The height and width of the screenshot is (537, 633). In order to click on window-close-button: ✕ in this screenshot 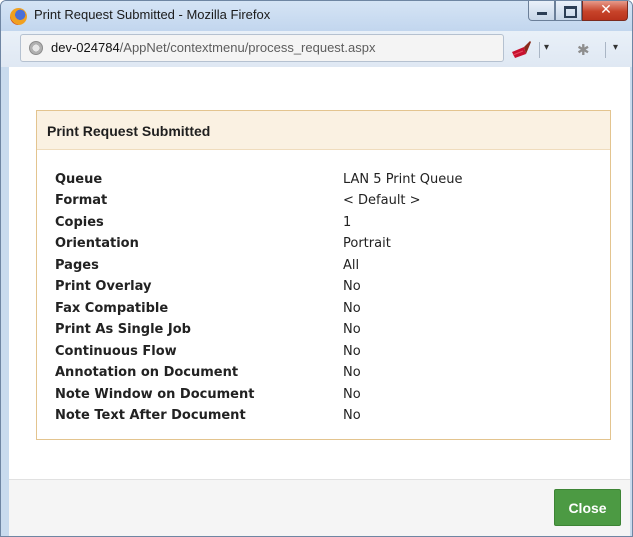, I will do `click(605, 11)`.